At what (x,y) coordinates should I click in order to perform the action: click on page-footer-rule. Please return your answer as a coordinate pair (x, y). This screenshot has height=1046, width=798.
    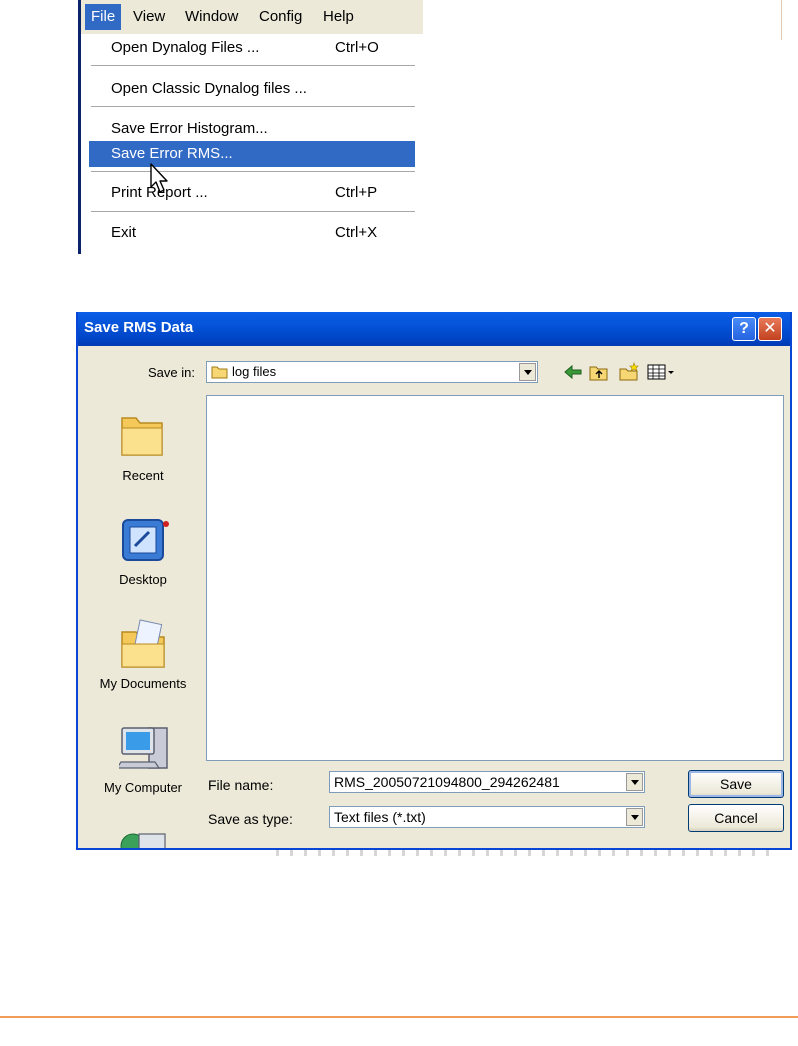
    Looking at the image, I should click on (399, 1017).